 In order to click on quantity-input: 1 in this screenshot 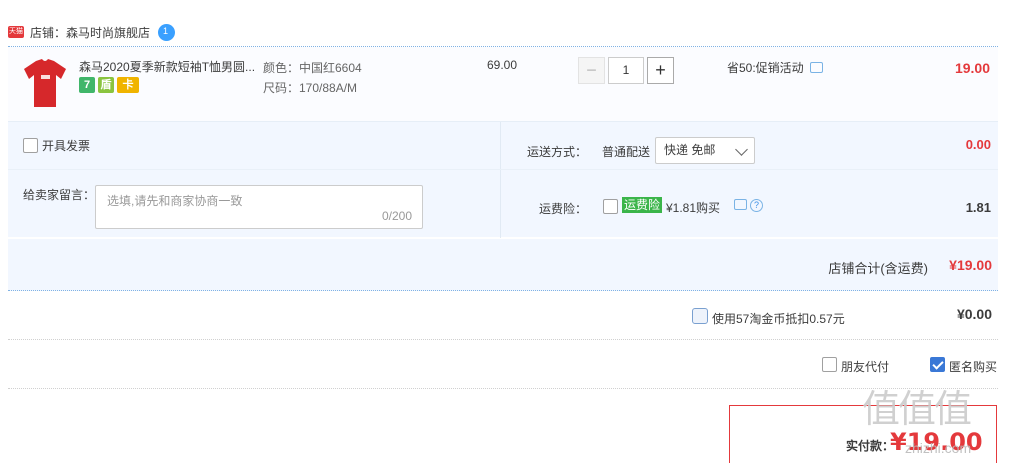, I will do `click(626, 70)`.